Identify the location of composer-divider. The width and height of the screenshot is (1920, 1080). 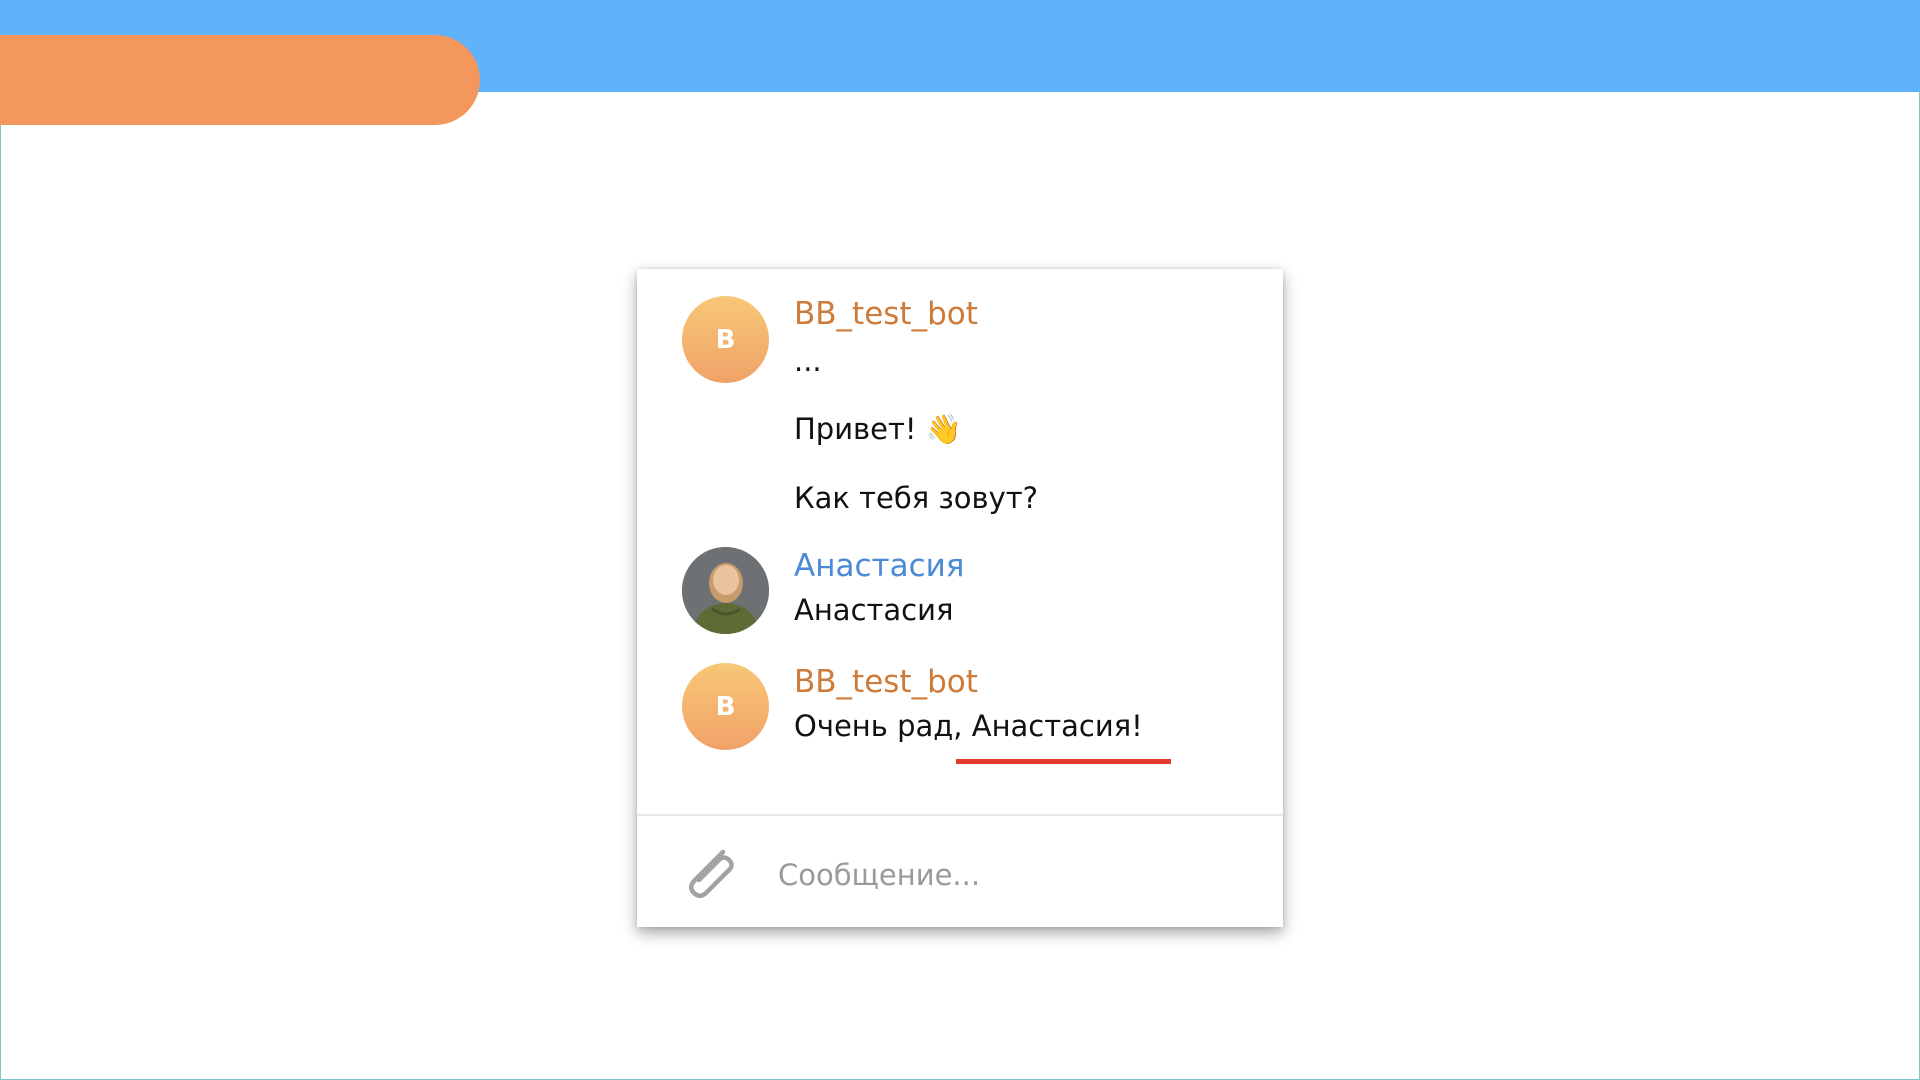
(960, 815).